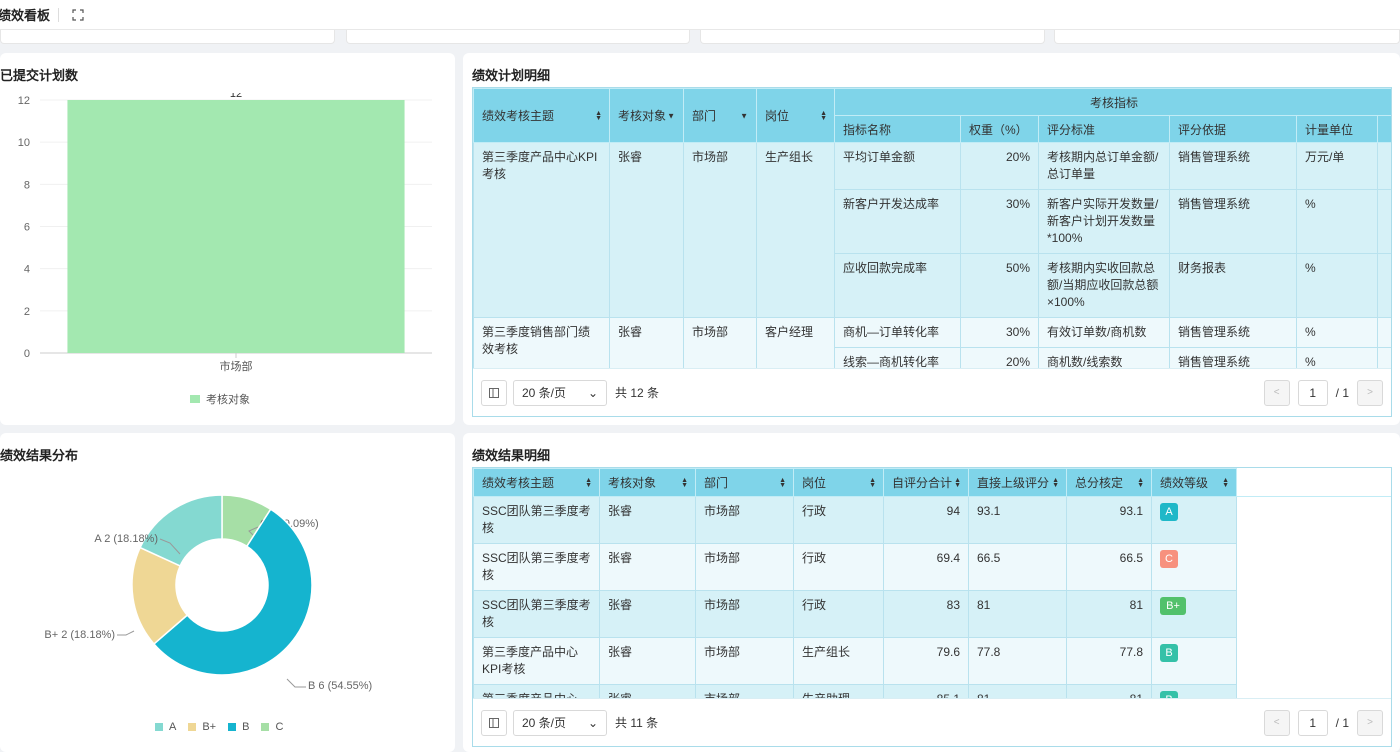 The width and height of the screenshot is (1400, 752). I want to click on legend-label: B+, so click(209, 727).